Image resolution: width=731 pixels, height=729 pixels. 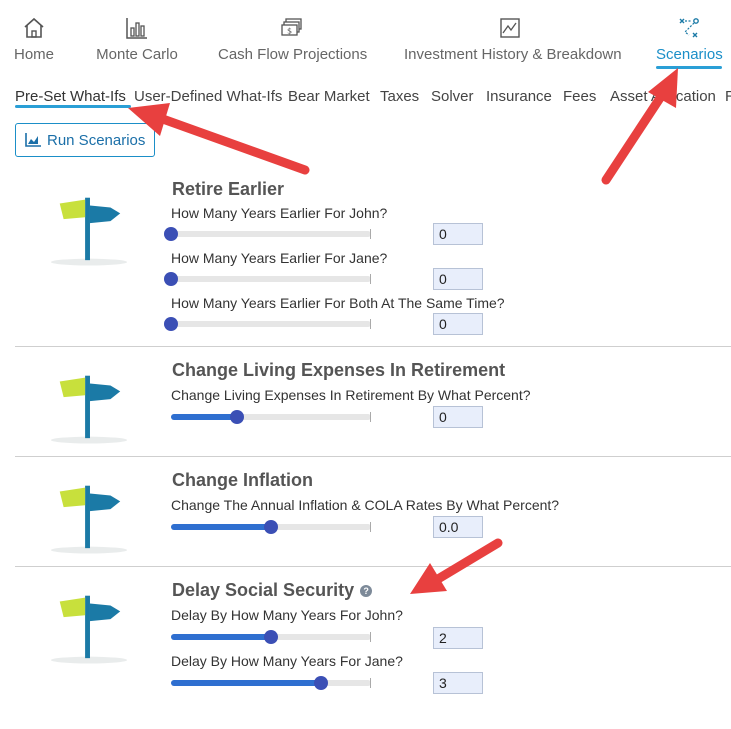 I want to click on input-years-earlier-john, so click(x=458, y=234).